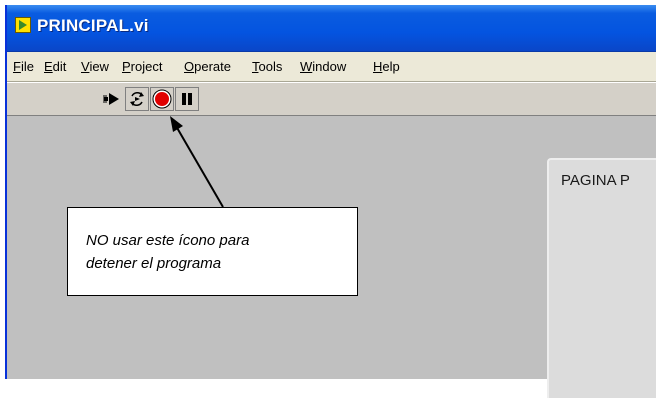 The width and height of the screenshot is (656, 398). What do you see at coordinates (154, 263) in the screenshot?
I see `annotation-line-2: detener el programa` at bounding box center [154, 263].